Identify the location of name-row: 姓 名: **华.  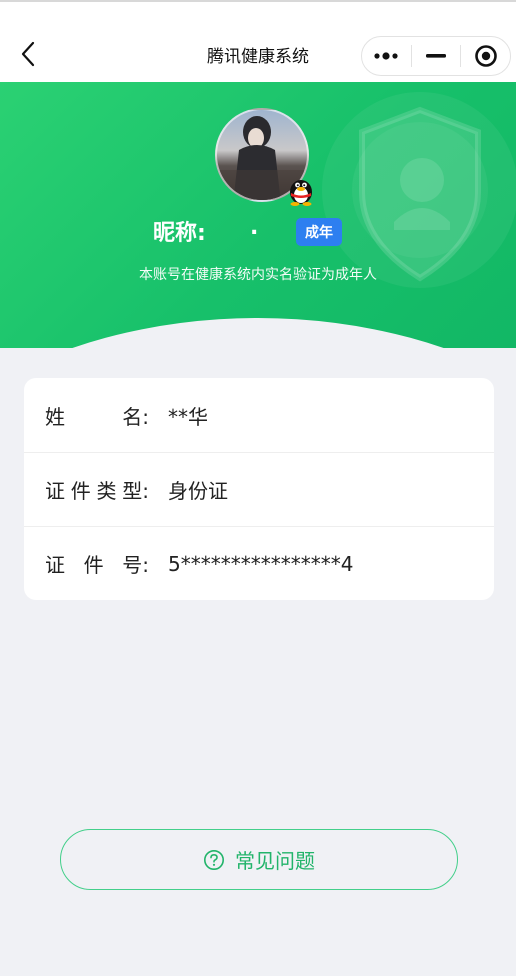
(259, 415).